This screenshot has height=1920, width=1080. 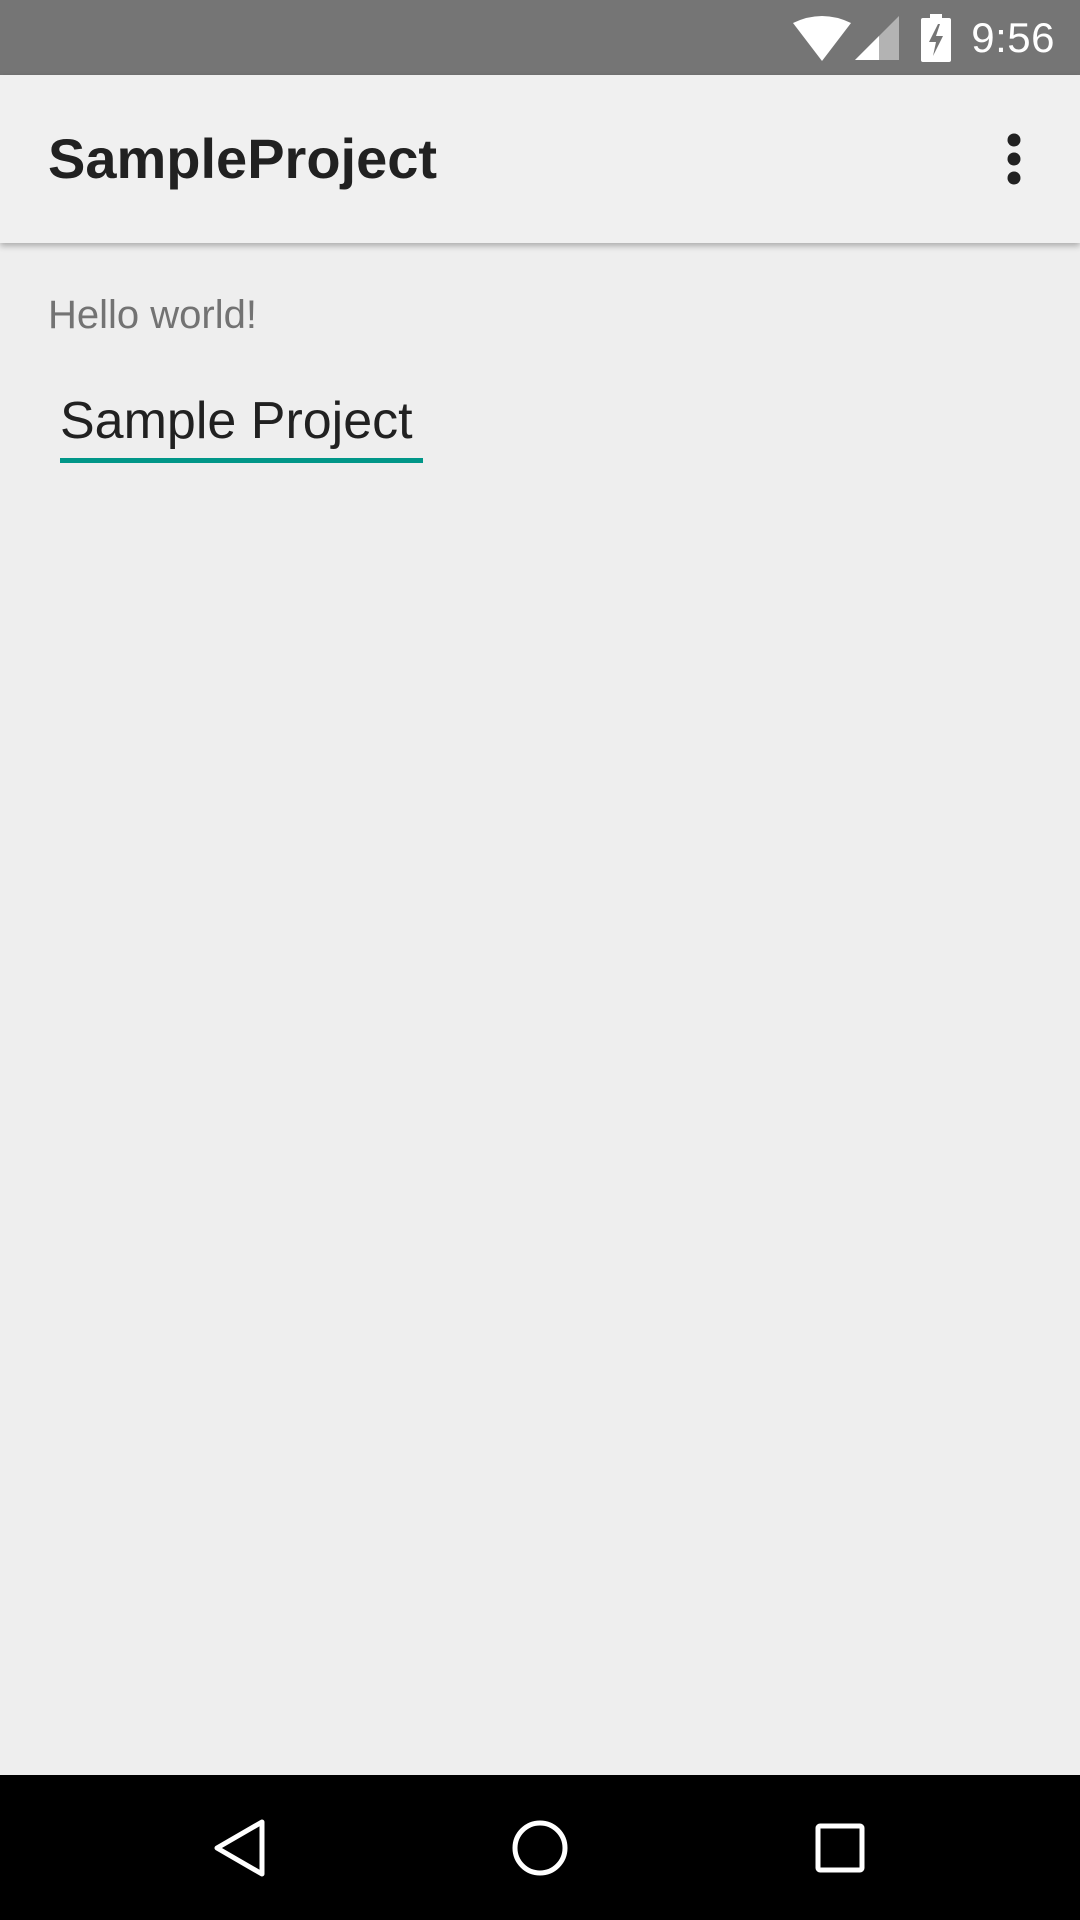 I want to click on more-vert-icon, so click(x=1014, y=159).